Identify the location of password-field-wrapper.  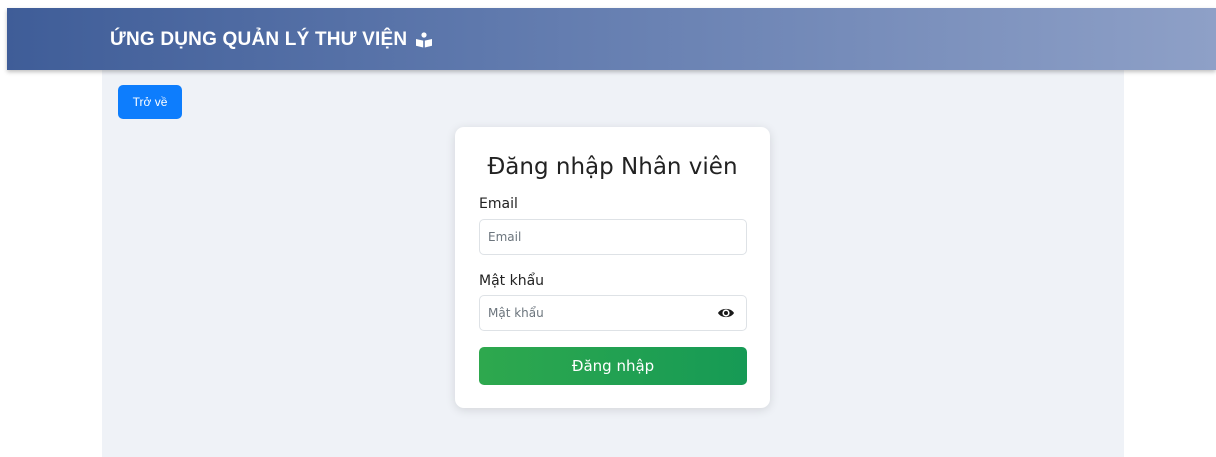
(613, 313).